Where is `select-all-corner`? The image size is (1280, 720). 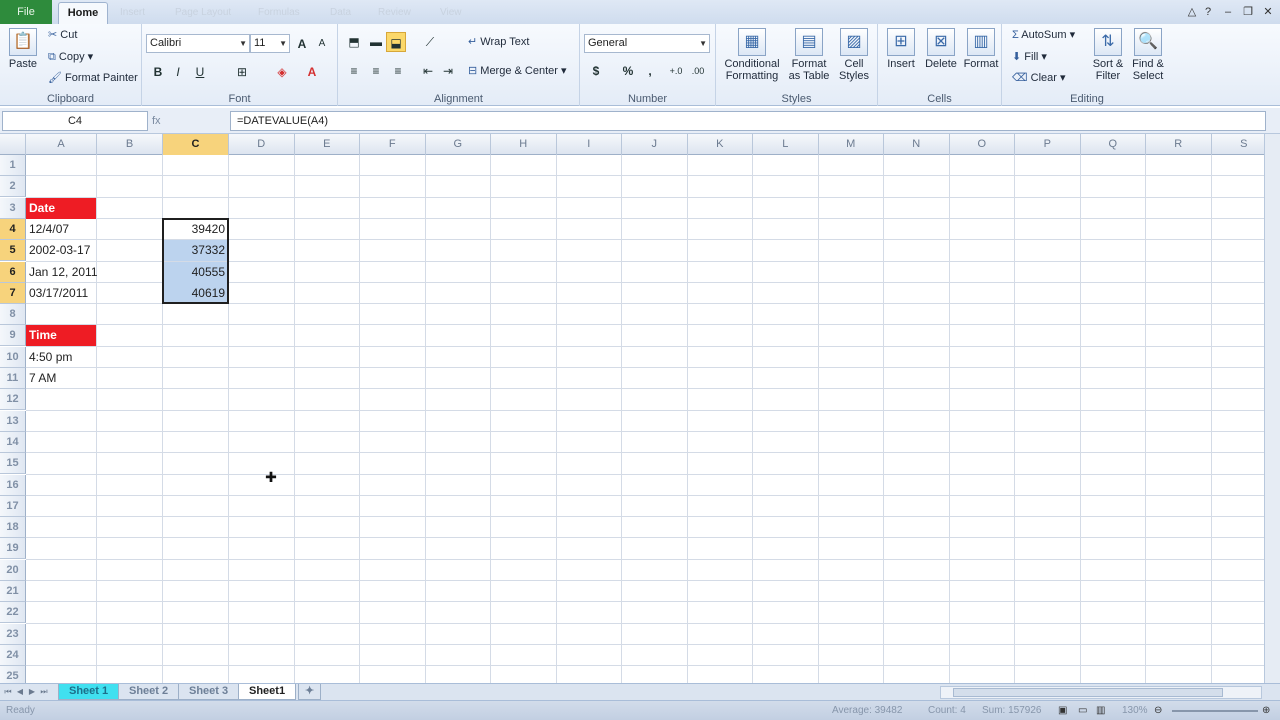 select-all-corner is located at coordinates (13, 144).